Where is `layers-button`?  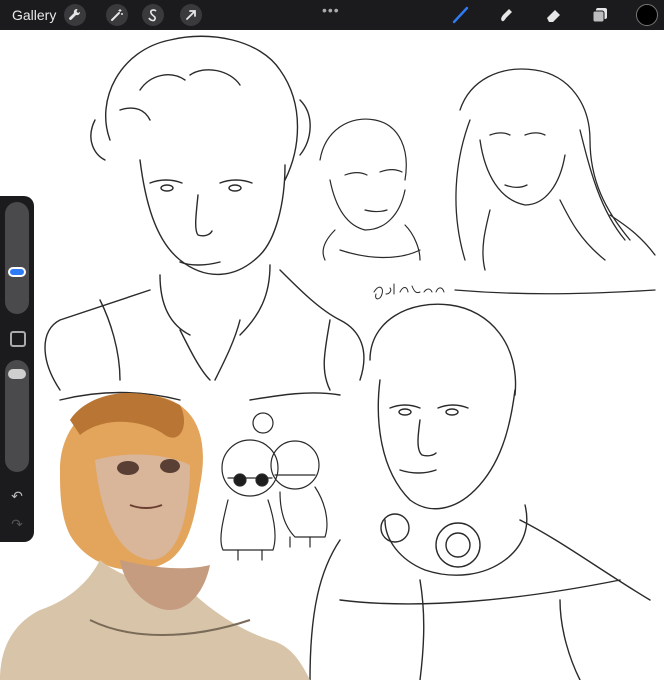 layers-button is located at coordinates (600, 15).